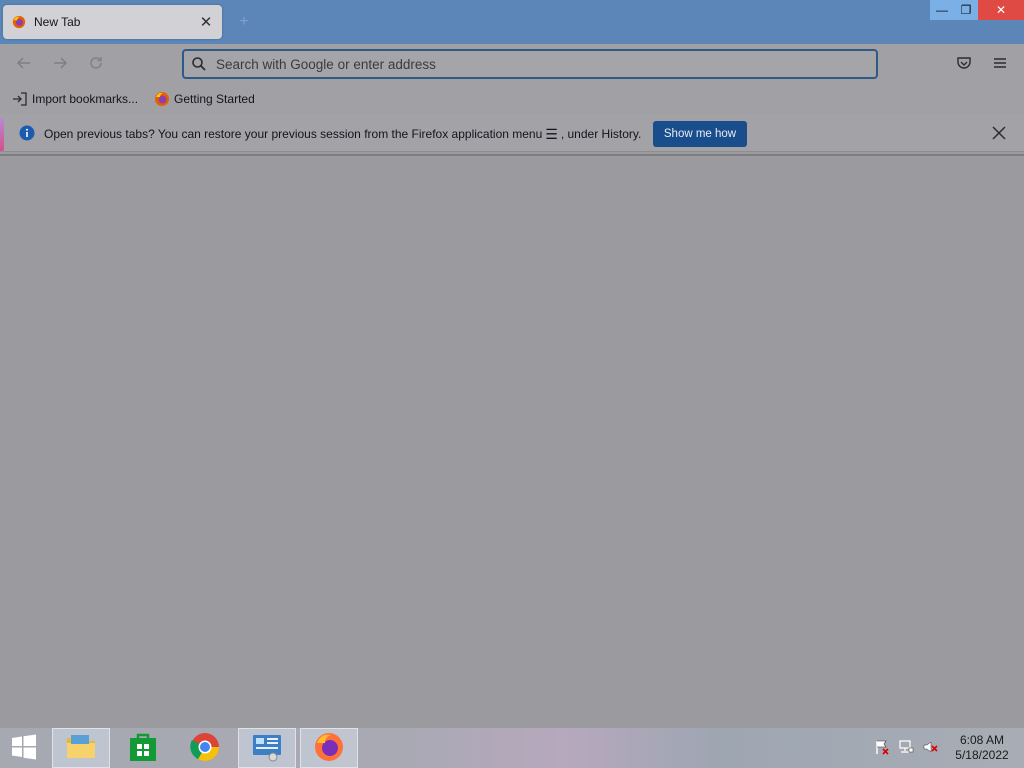 This screenshot has width=1024, height=768. Describe the element at coordinates (942, 10) in the screenshot. I see `minimize-button: —` at that location.